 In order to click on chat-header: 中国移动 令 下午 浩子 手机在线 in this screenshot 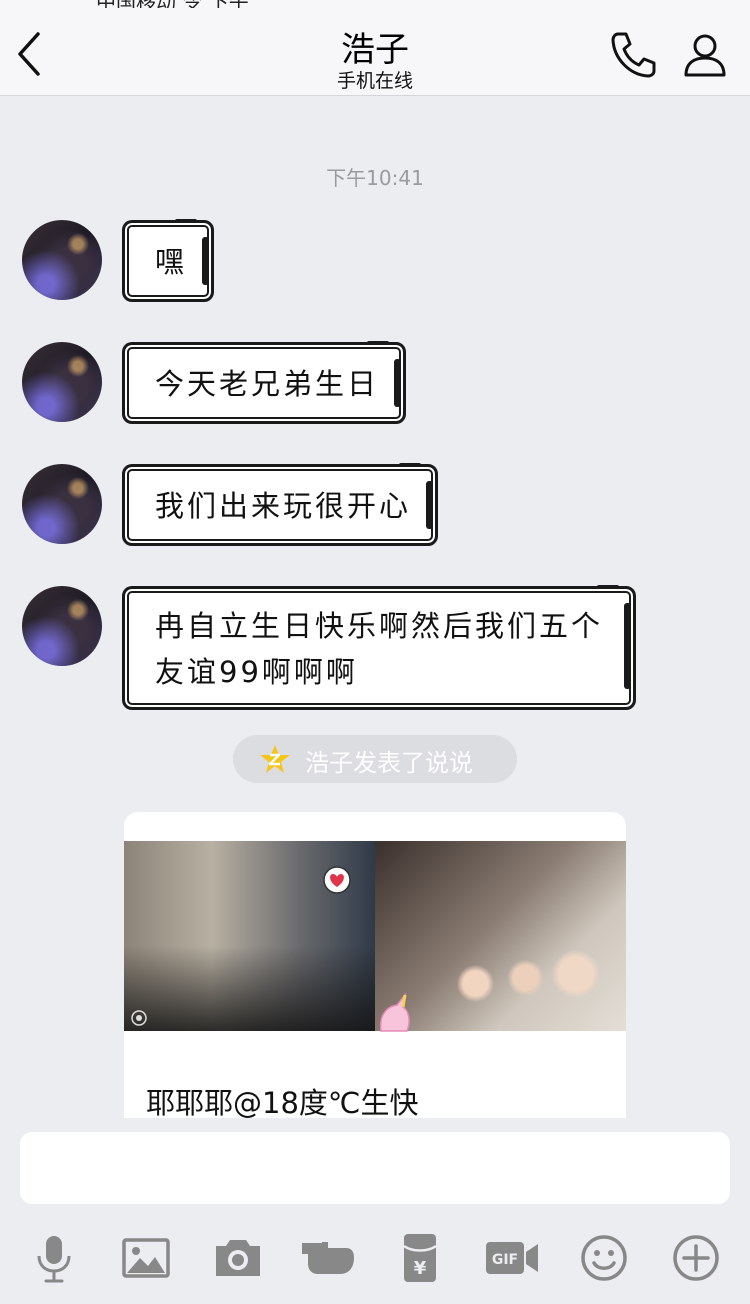, I will do `click(375, 48)`.